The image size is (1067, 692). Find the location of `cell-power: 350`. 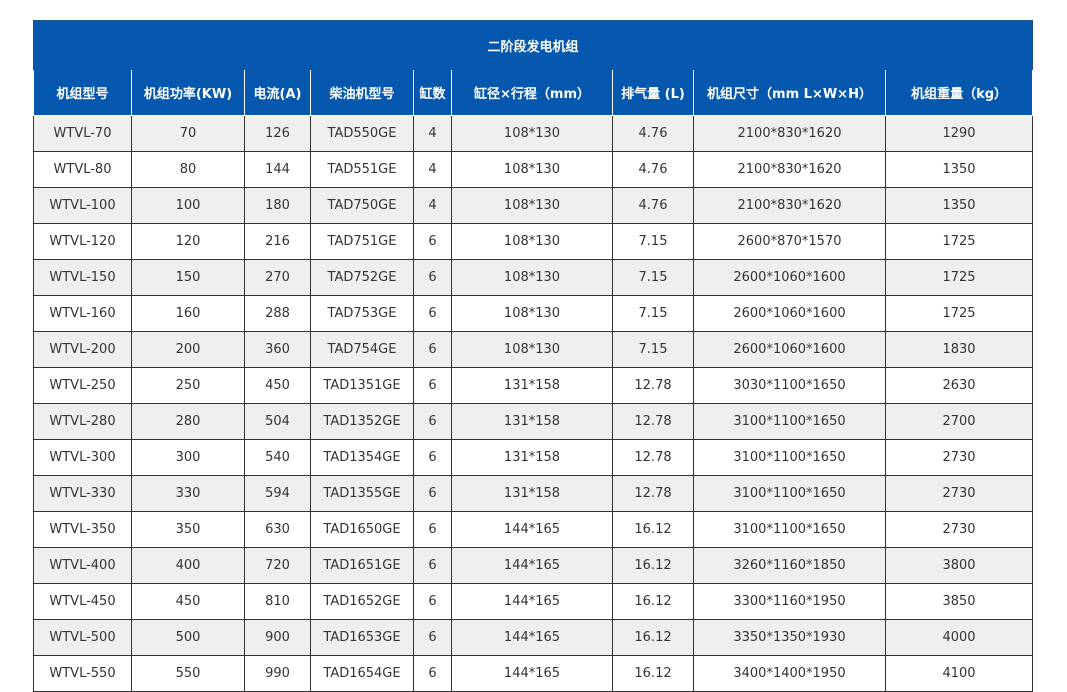

cell-power: 350 is located at coordinates (188, 529).